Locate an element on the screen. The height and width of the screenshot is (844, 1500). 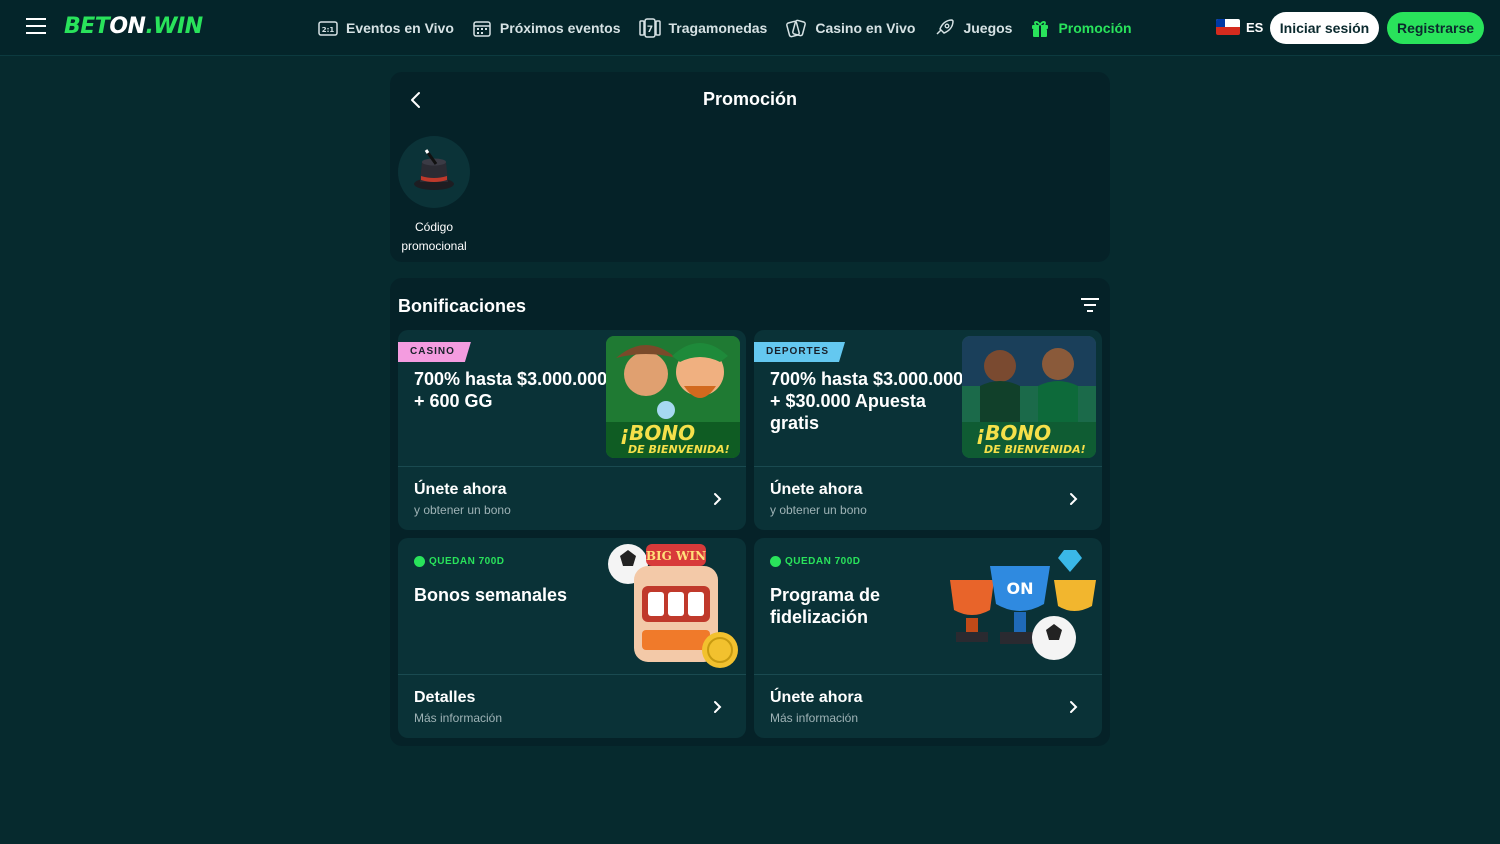
live-scoreboard-icon: 2:1 is located at coordinates (328, 28).